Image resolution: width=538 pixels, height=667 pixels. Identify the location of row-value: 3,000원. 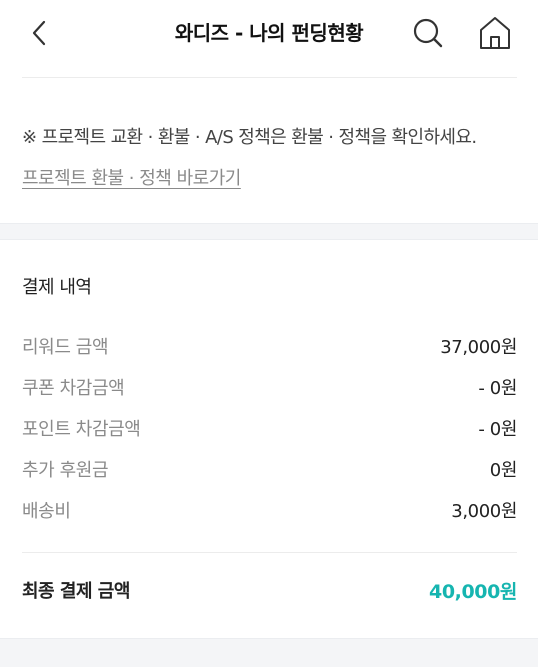
(484, 511).